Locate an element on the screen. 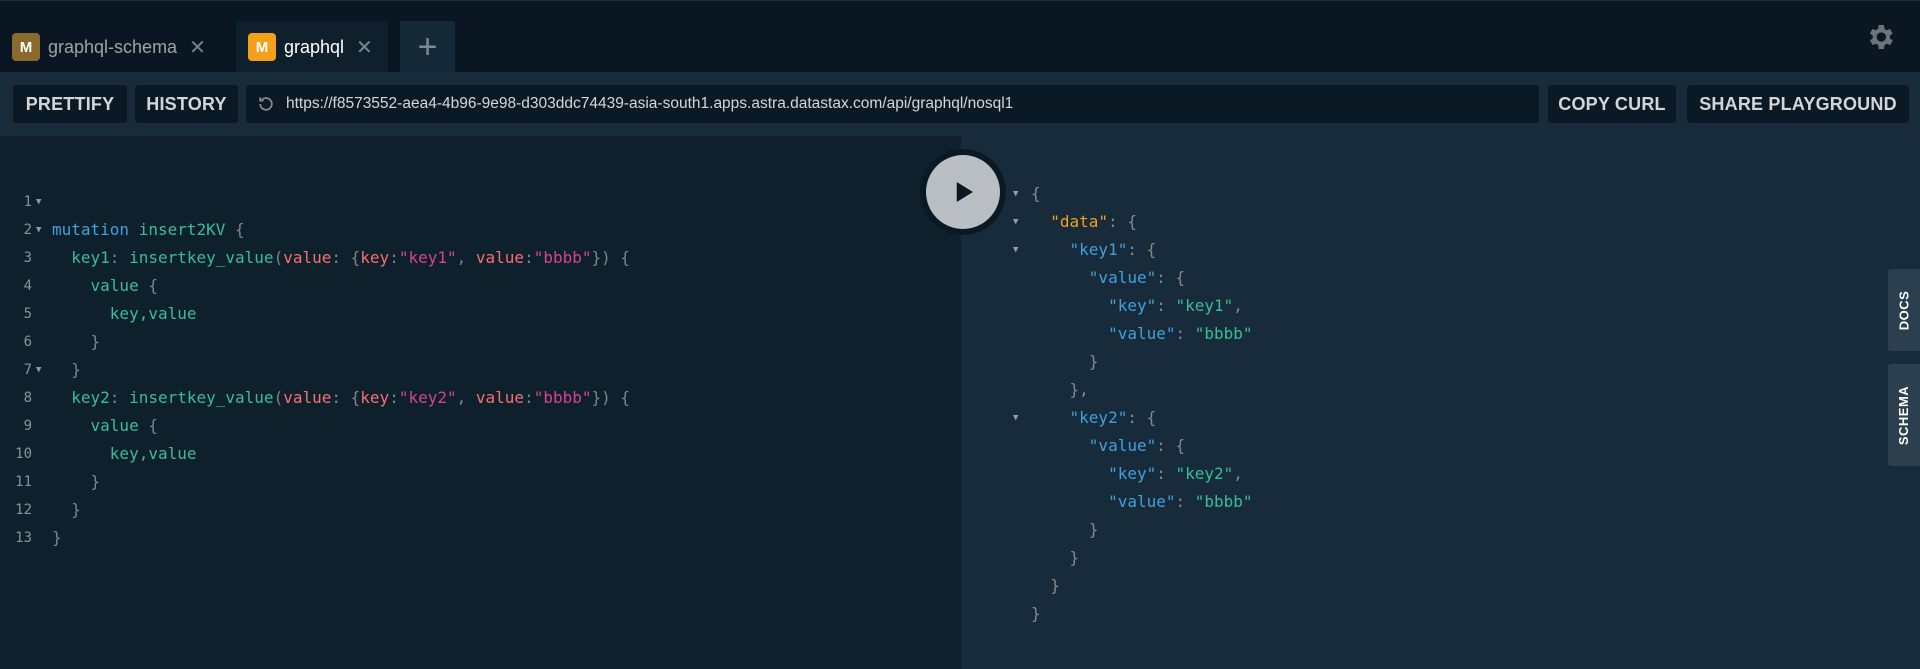 This screenshot has height=669, width=1920. code-line: 4 key,value is located at coordinates (110, 300).